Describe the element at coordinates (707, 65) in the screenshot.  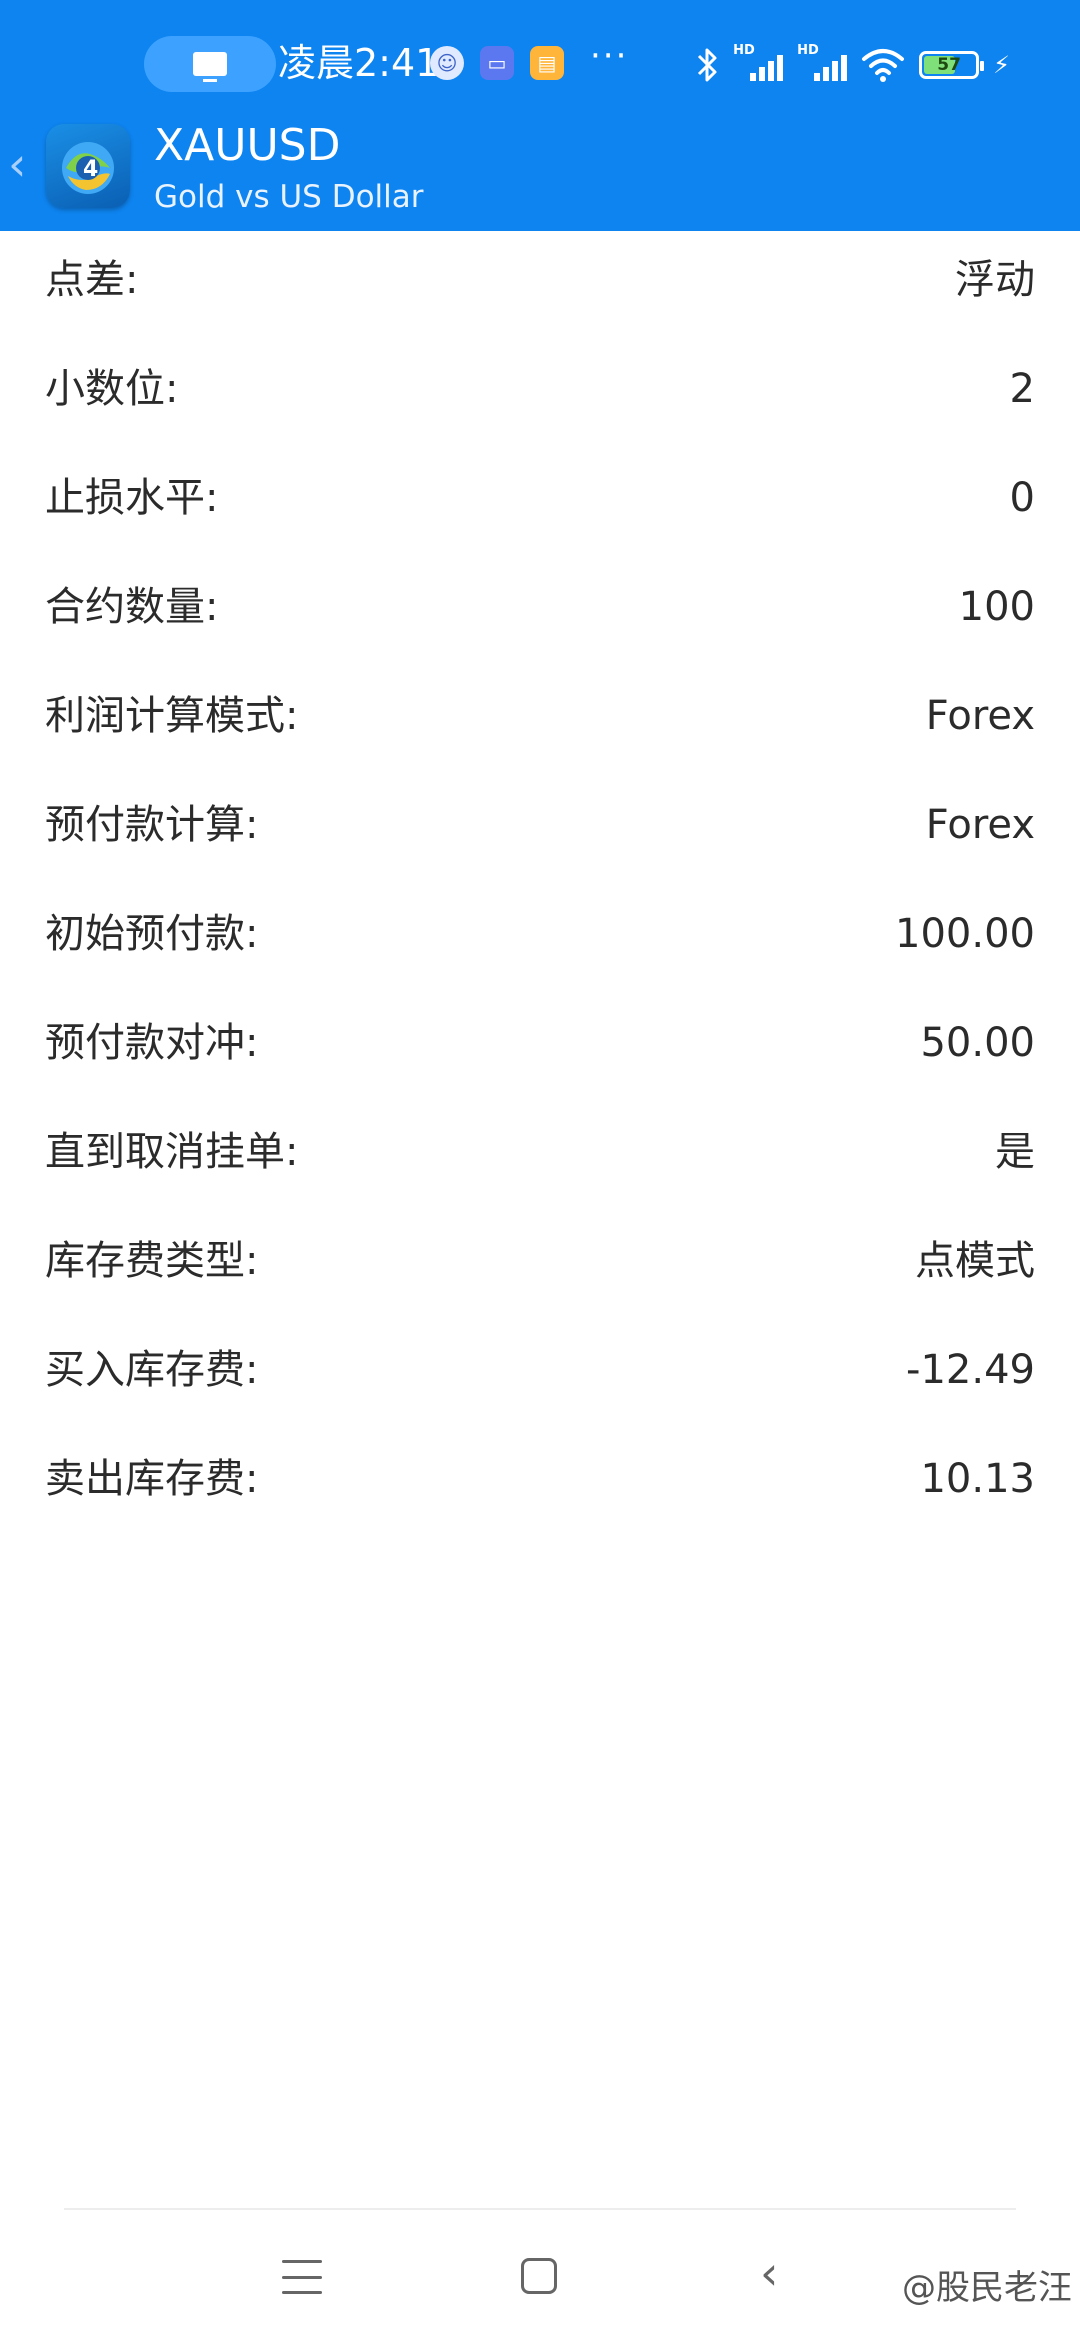
I see `bluetooth-icon` at that location.